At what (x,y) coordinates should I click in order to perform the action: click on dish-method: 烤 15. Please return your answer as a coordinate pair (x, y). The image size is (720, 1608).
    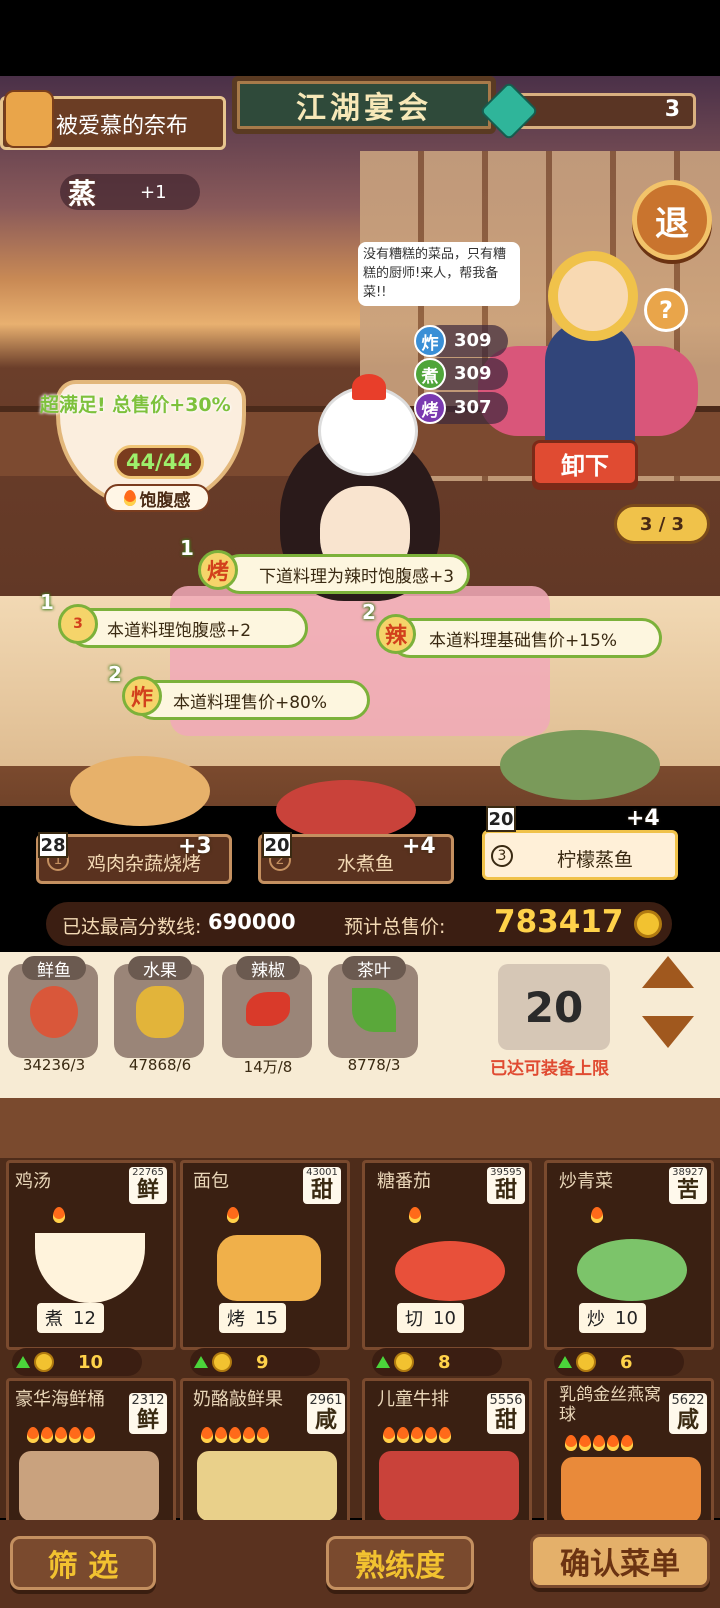
    Looking at the image, I should click on (252, 1318).